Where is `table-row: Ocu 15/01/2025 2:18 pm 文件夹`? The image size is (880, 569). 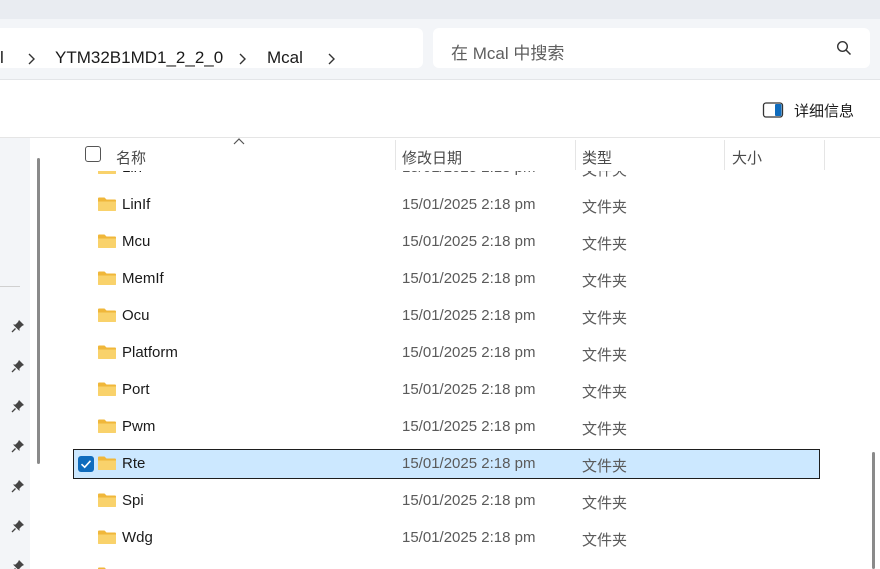 table-row: Ocu 15/01/2025 2:18 pm 文件夹 is located at coordinates (465, 316).